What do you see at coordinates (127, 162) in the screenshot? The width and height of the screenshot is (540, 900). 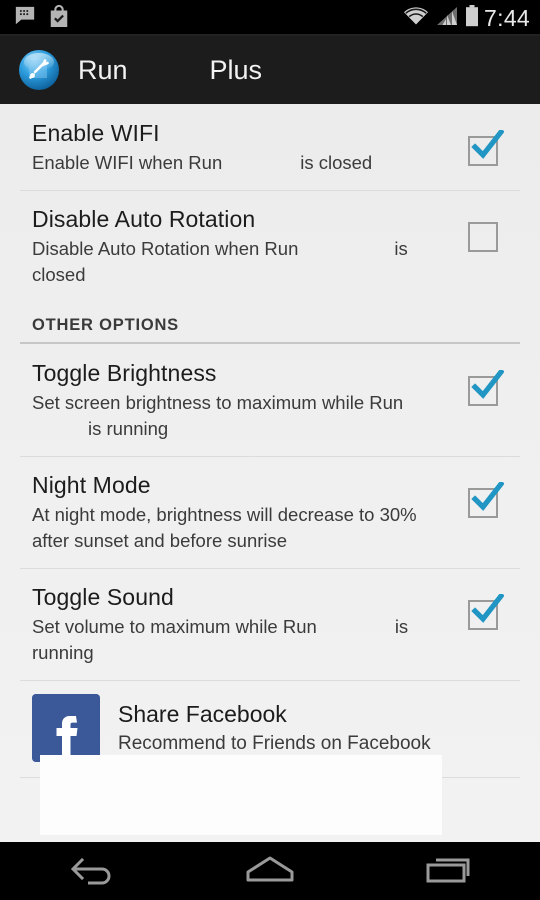 I see `preference-summary-part-a: Enable WIFI when Run` at bounding box center [127, 162].